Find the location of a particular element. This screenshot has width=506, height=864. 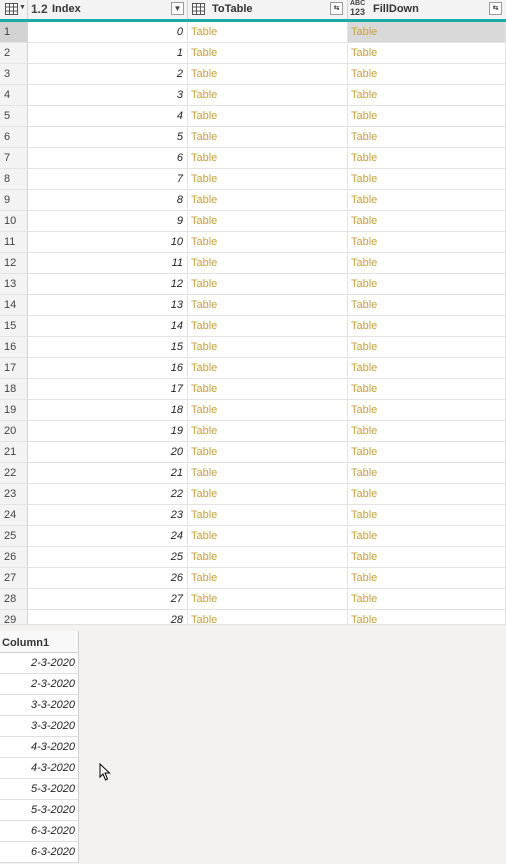

chevron-down-icon: ▼ is located at coordinates (22, 7).